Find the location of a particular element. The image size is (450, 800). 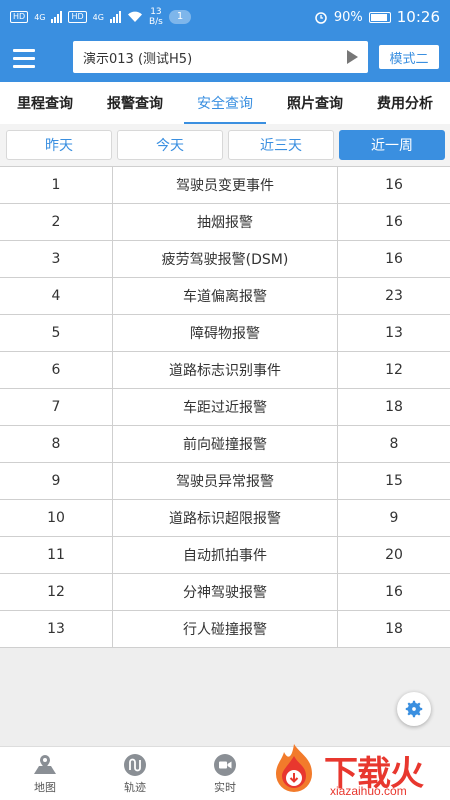

net-speed: 13 B/s is located at coordinates (156, 17).